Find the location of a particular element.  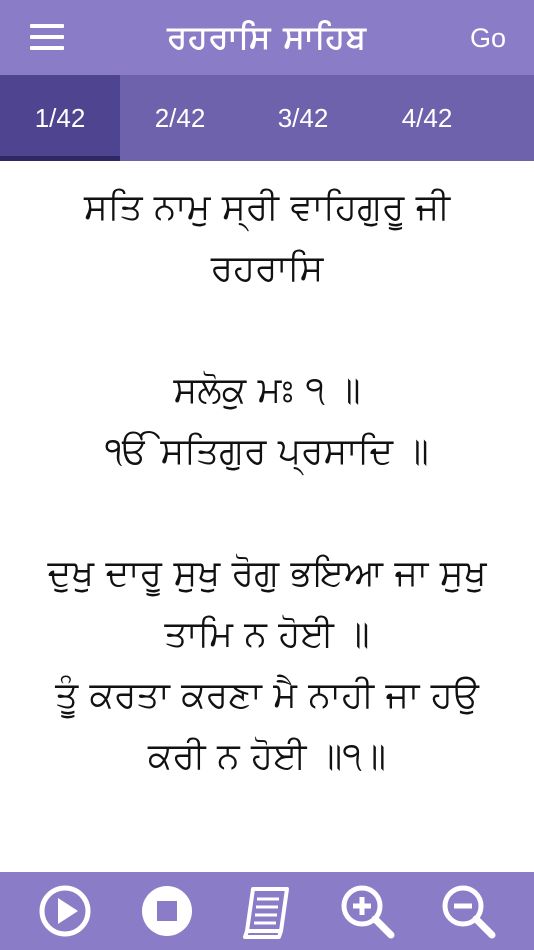

zoom-out-button is located at coordinates (468, 911).